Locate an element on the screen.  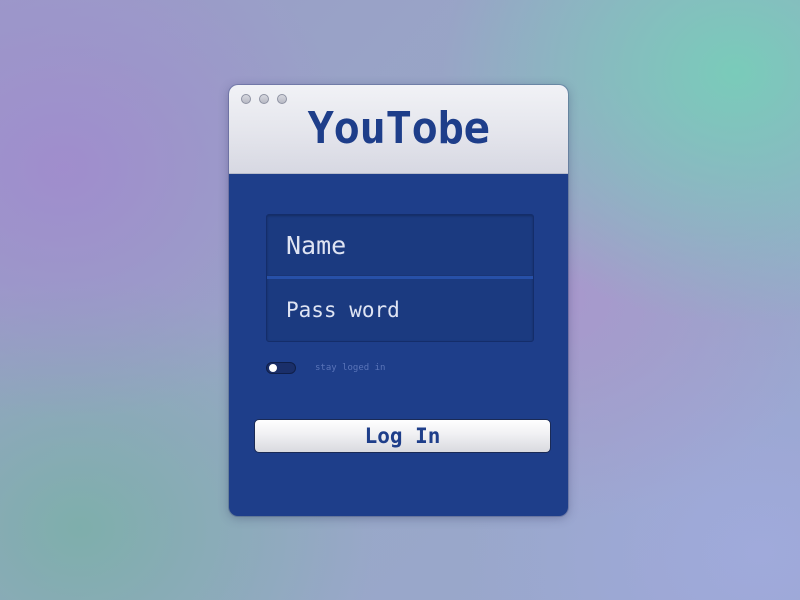
credentials-group is located at coordinates (400, 278).